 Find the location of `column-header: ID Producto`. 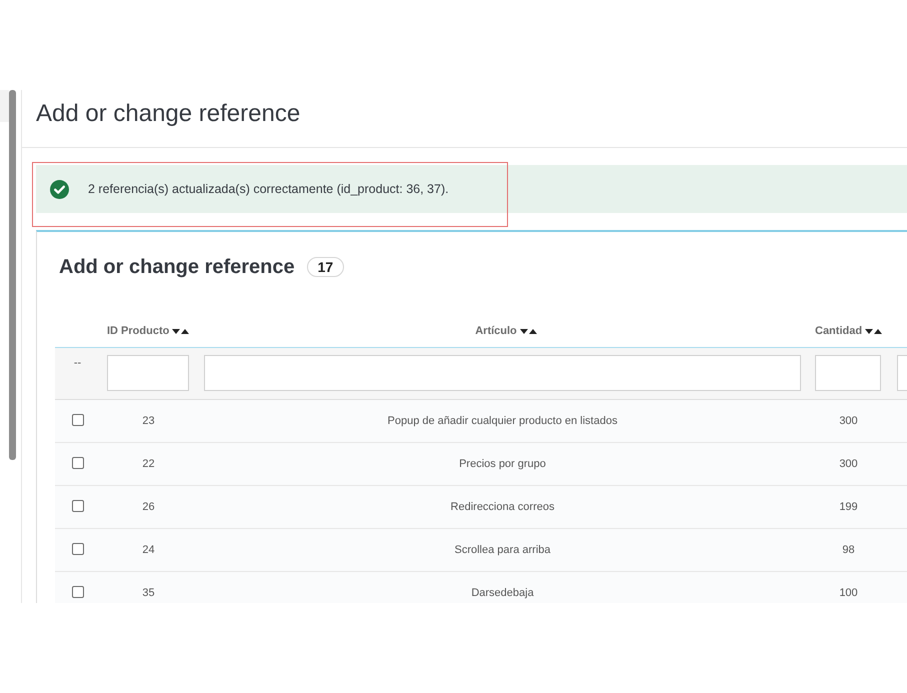

column-header: ID Producto is located at coordinates (138, 331).